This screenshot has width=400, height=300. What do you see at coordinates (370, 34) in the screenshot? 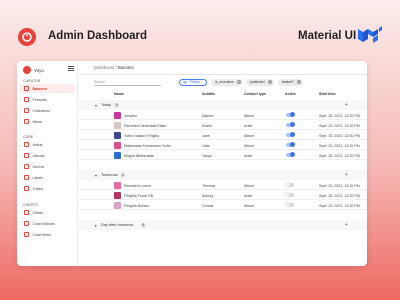
I see `material-ui-logo-icon` at bounding box center [370, 34].